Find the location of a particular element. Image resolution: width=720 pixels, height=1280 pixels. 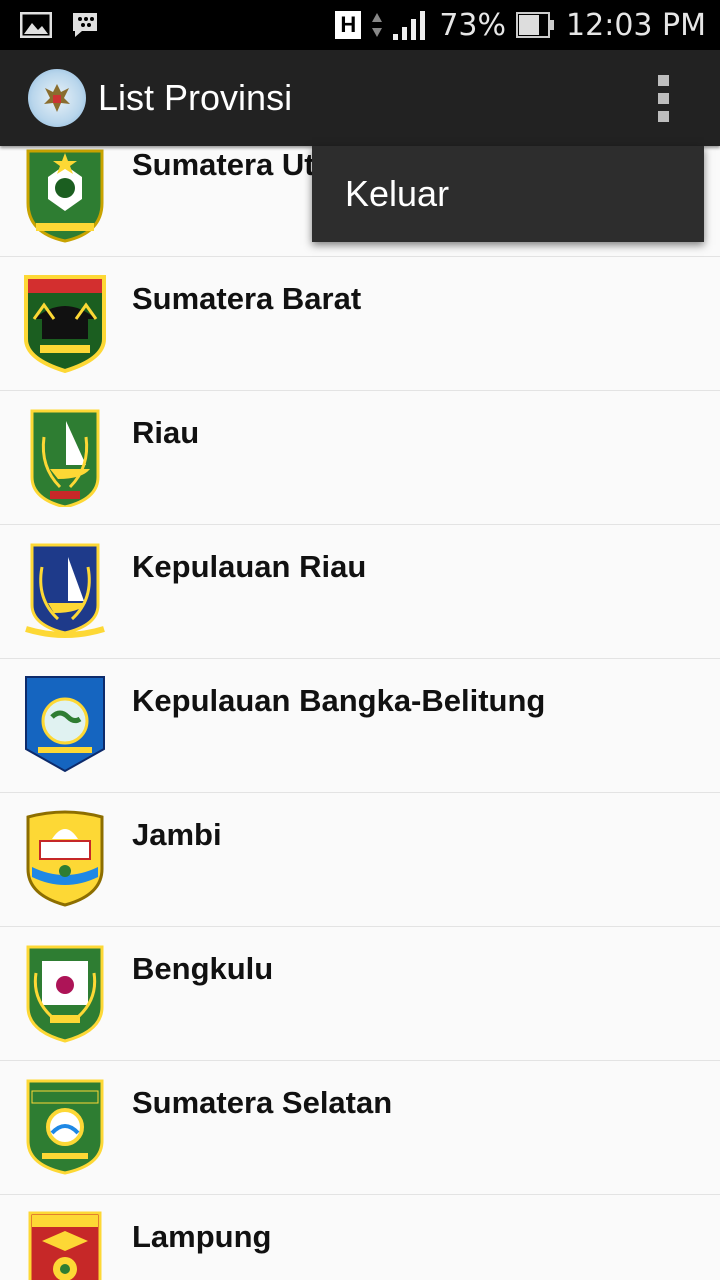

garuda-icon is located at coordinates (57, 98).